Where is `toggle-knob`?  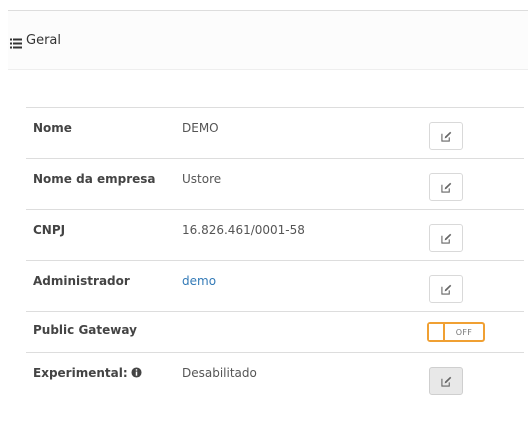
toggle-knob is located at coordinates (437, 332).